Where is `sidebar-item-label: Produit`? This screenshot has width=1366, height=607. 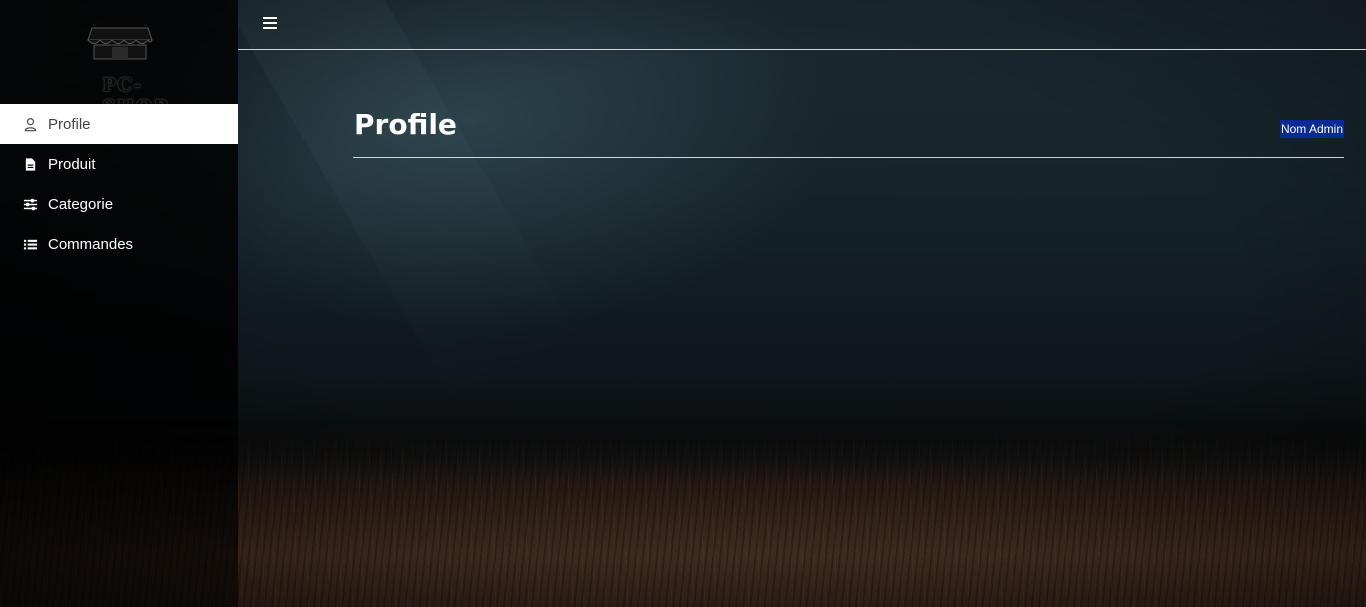
sidebar-item-label: Produit is located at coordinates (72, 164).